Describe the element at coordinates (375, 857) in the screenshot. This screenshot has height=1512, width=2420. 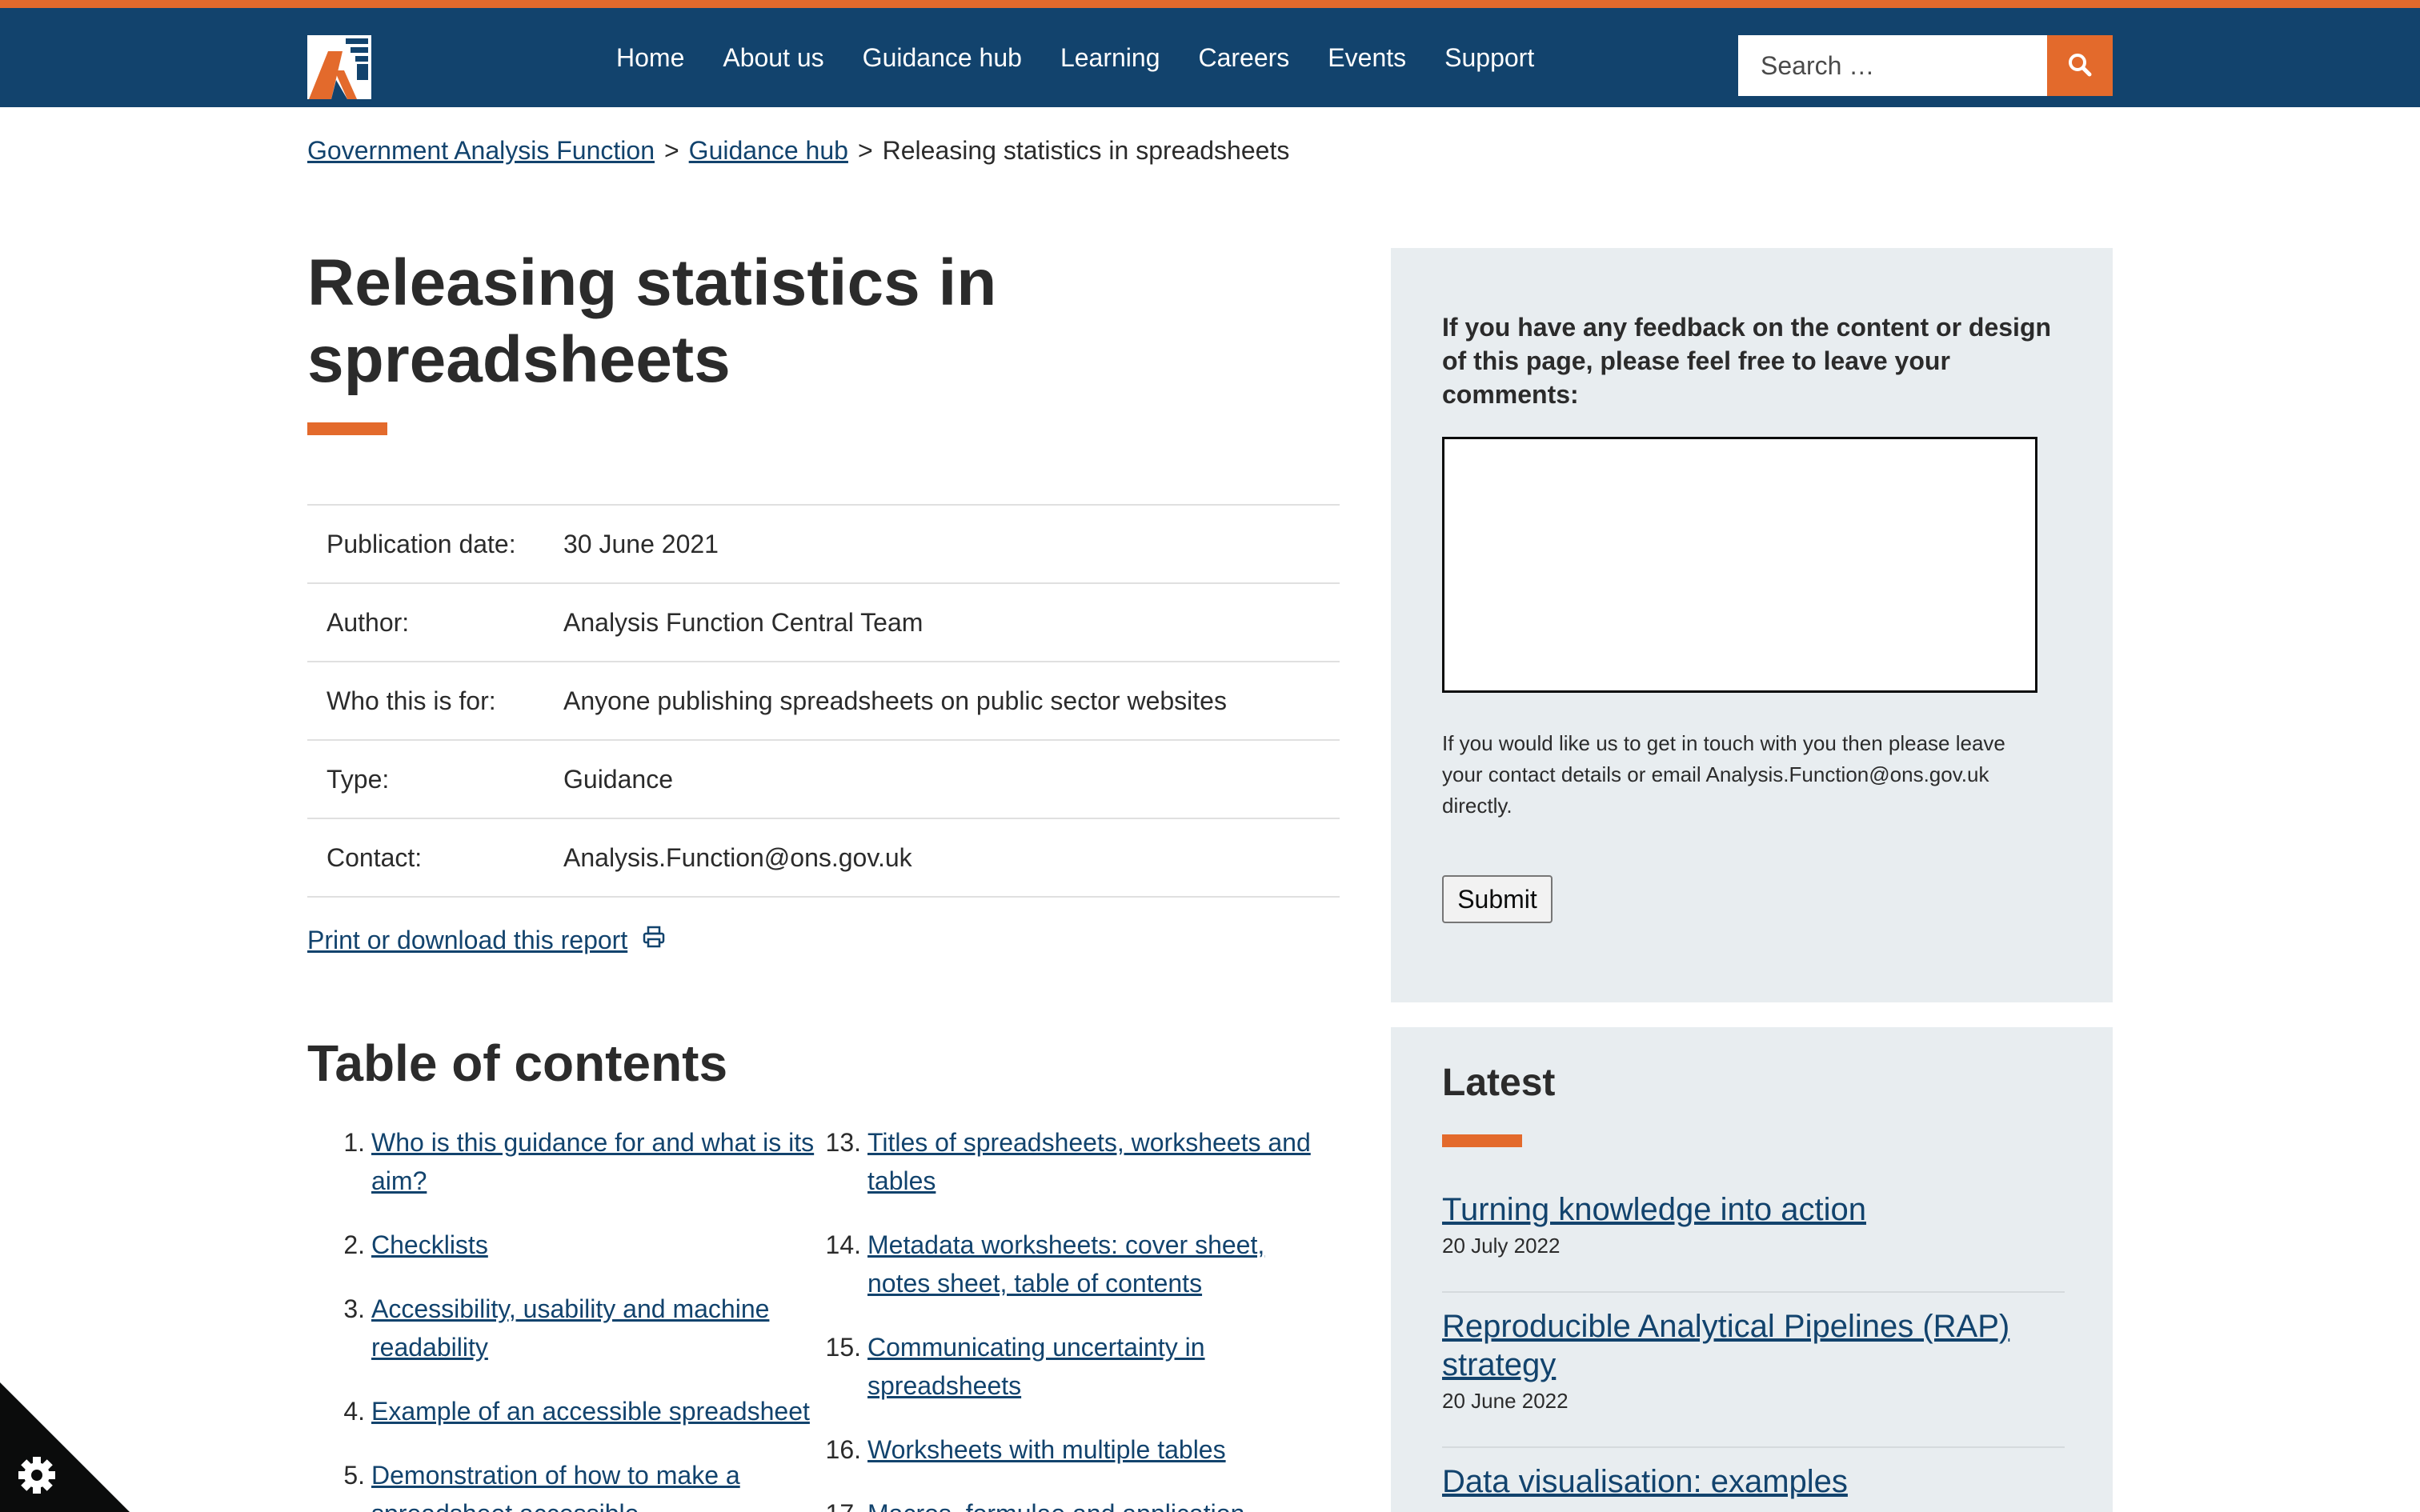
I see `meta-label: Contact:` at that location.